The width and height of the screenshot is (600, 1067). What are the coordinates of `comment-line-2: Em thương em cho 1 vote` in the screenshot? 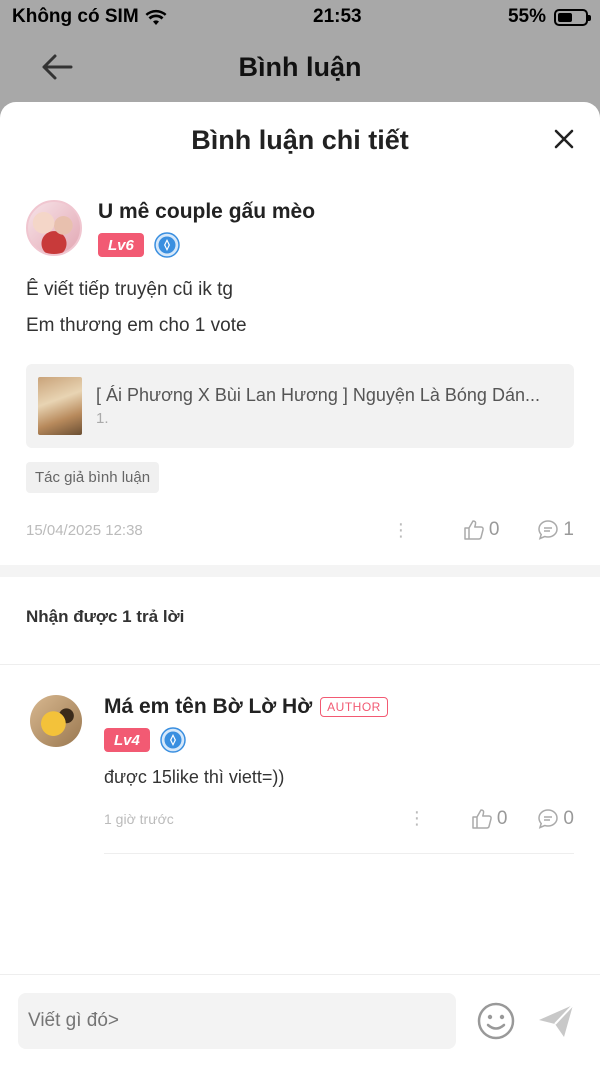 It's located at (136, 325).